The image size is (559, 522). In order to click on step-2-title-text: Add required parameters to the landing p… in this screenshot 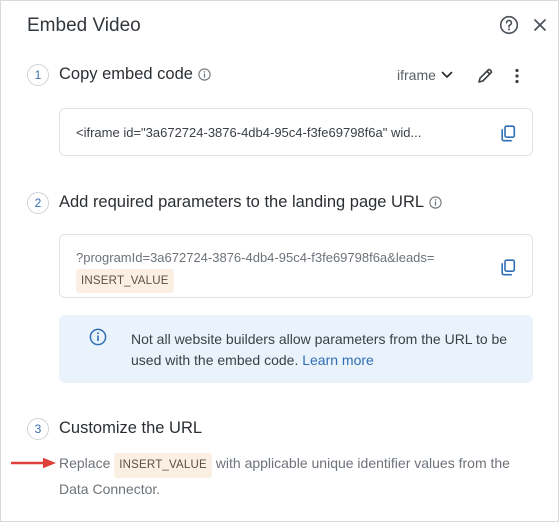, I will do `click(242, 202)`.